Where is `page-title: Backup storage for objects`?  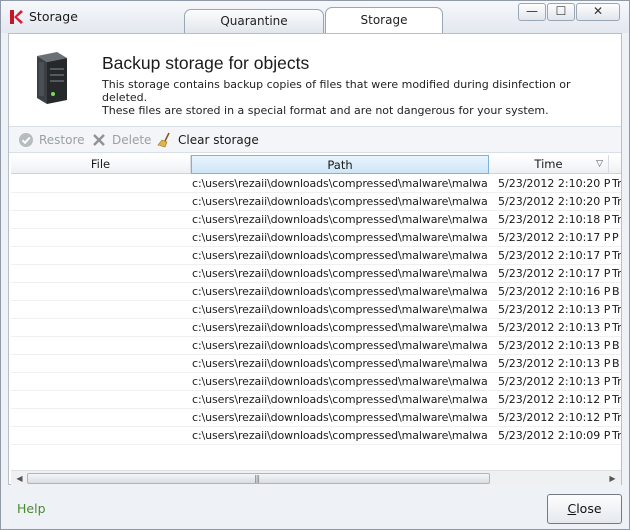 page-title: Backup storage for objects is located at coordinates (206, 63).